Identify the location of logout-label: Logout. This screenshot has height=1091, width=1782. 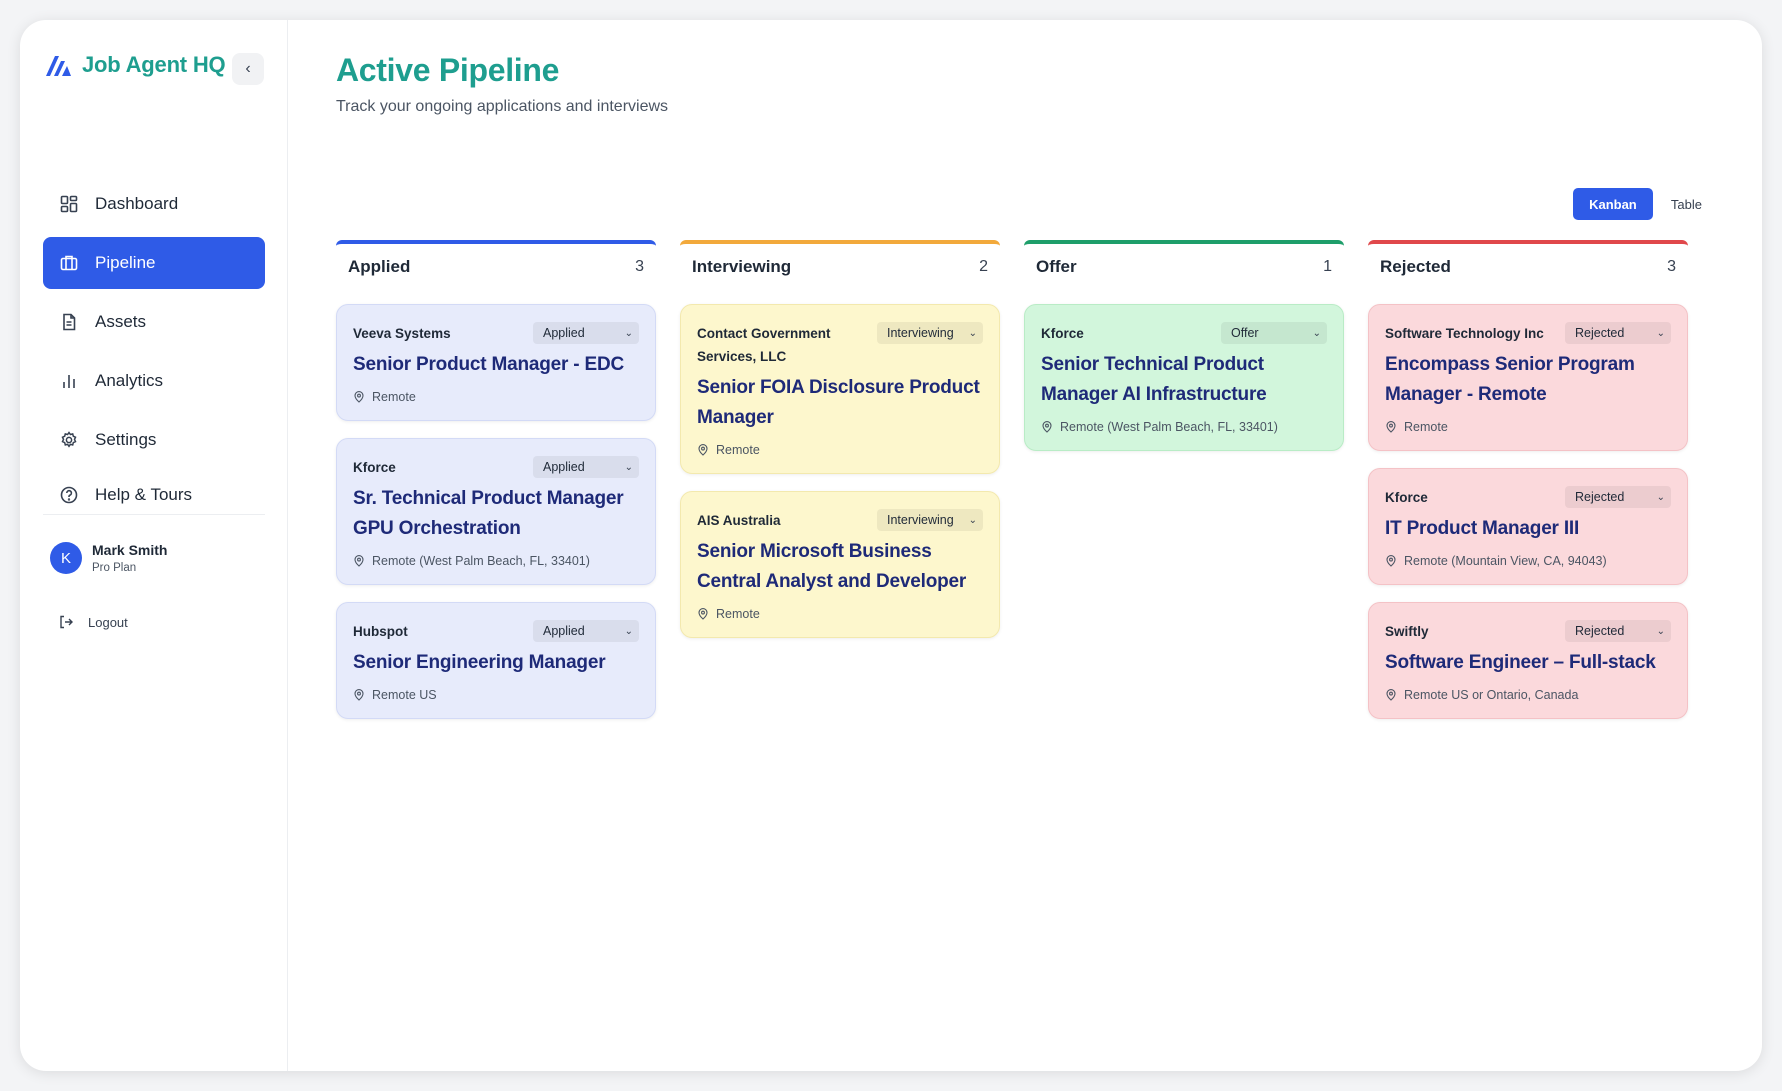
(108, 622).